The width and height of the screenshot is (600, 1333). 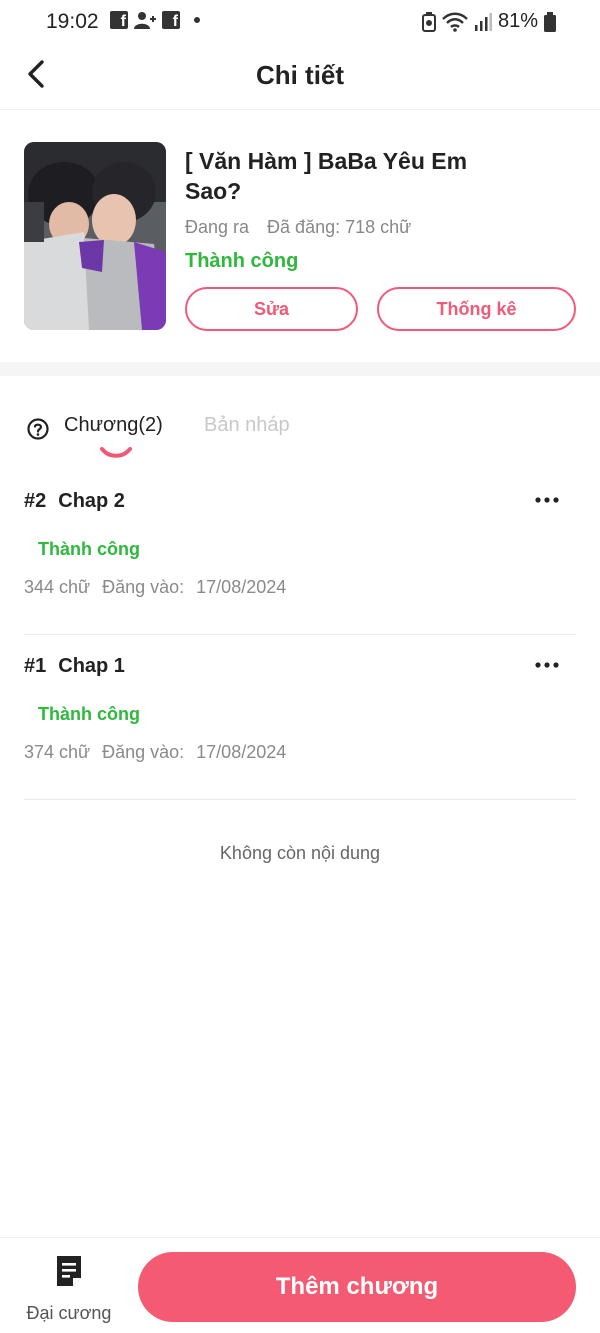 I want to click on bottom-action-bar: Đại cương Thêm chương, so click(x=300, y=1285).